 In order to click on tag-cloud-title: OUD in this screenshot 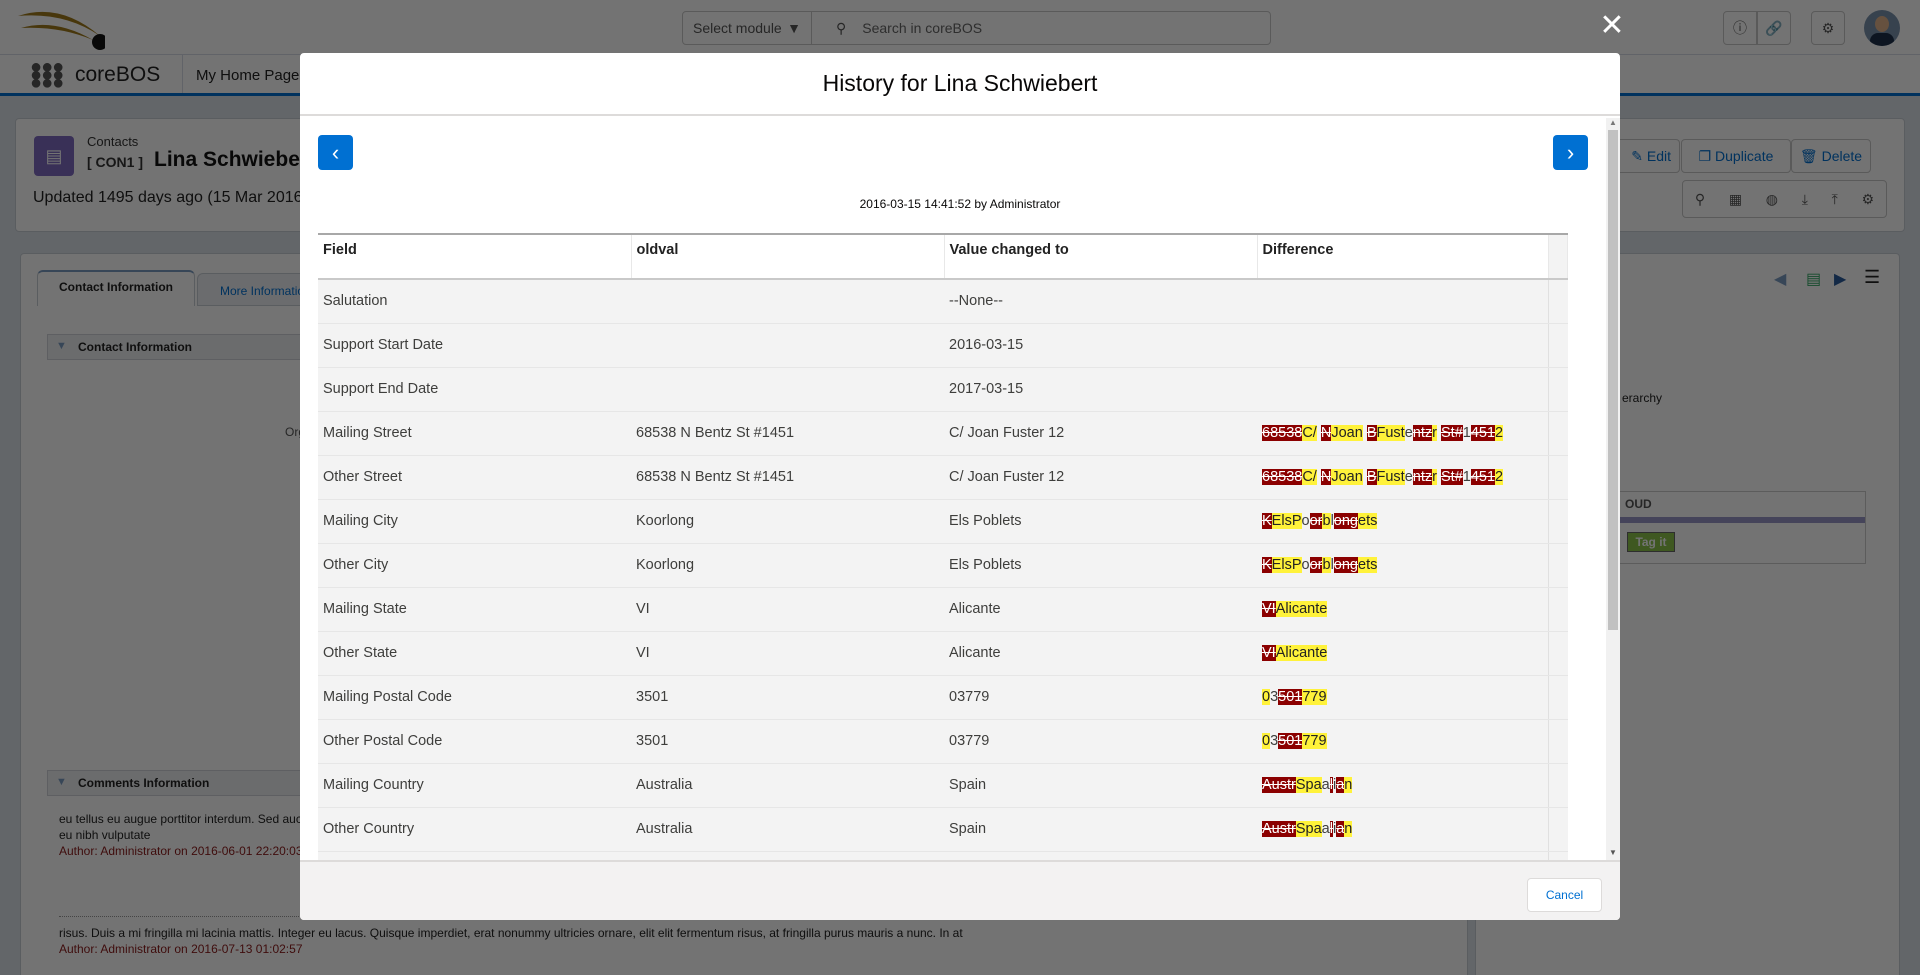, I will do `click(1638, 504)`.